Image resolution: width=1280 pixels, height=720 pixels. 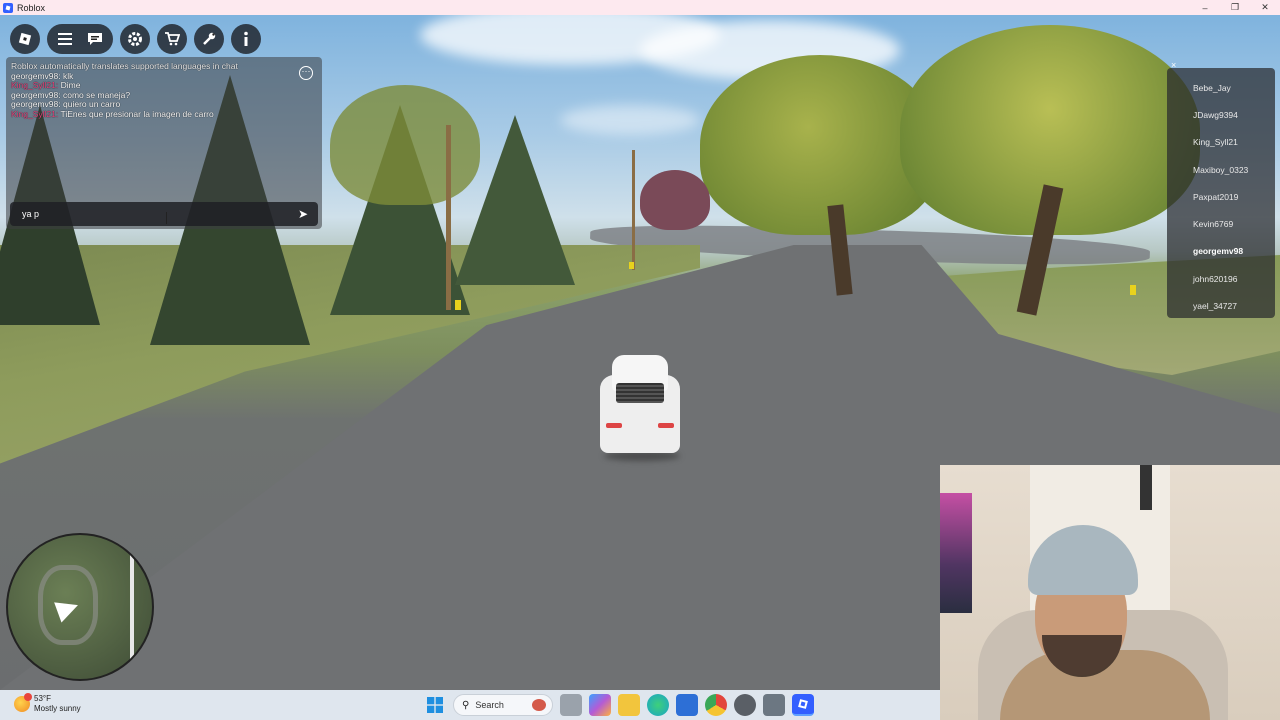 I want to click on weather-icon, so click(x=23, y=702).